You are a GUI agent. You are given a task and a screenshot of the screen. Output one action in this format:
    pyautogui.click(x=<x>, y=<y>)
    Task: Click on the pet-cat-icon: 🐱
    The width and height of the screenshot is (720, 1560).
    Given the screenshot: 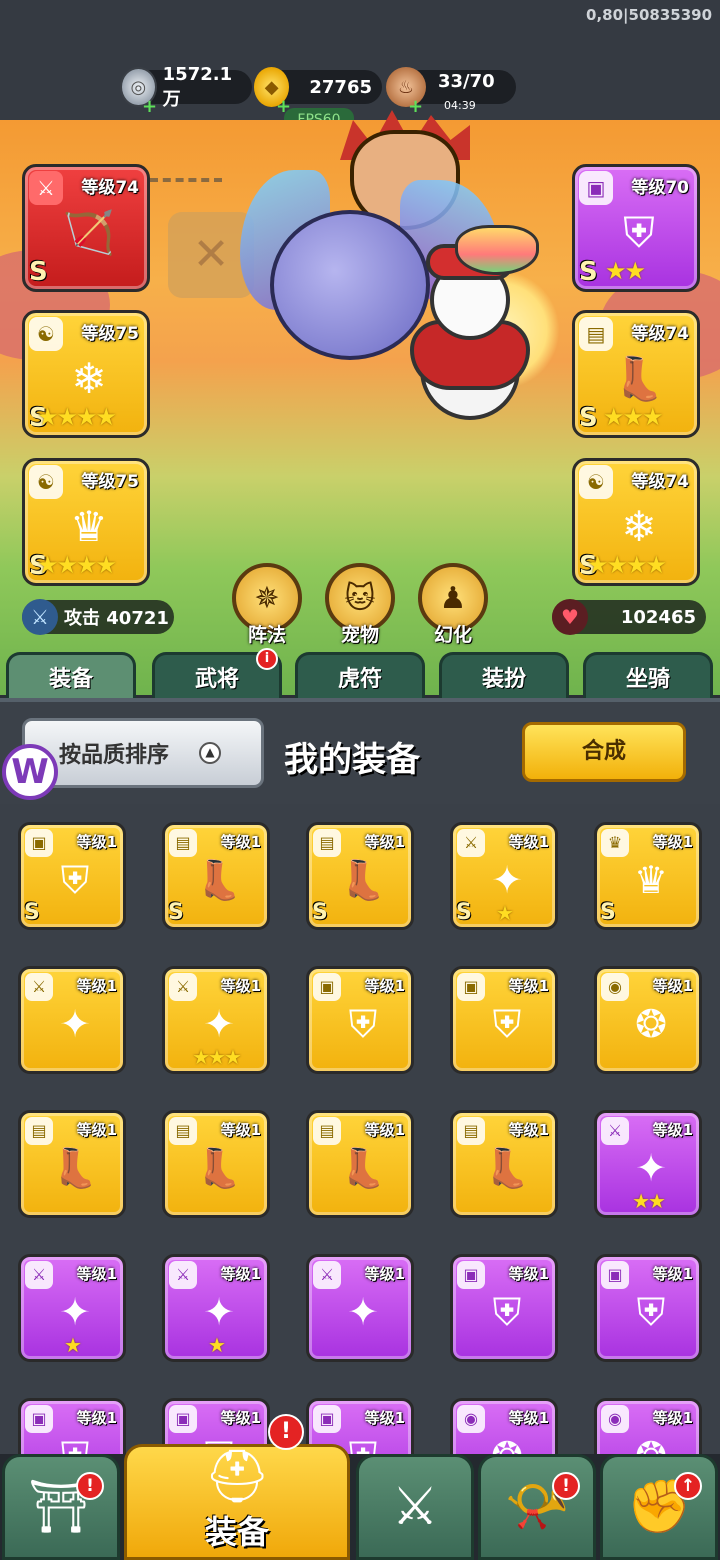 What is the action you would take?
    pyautogui.click(x=360, y=598)
    